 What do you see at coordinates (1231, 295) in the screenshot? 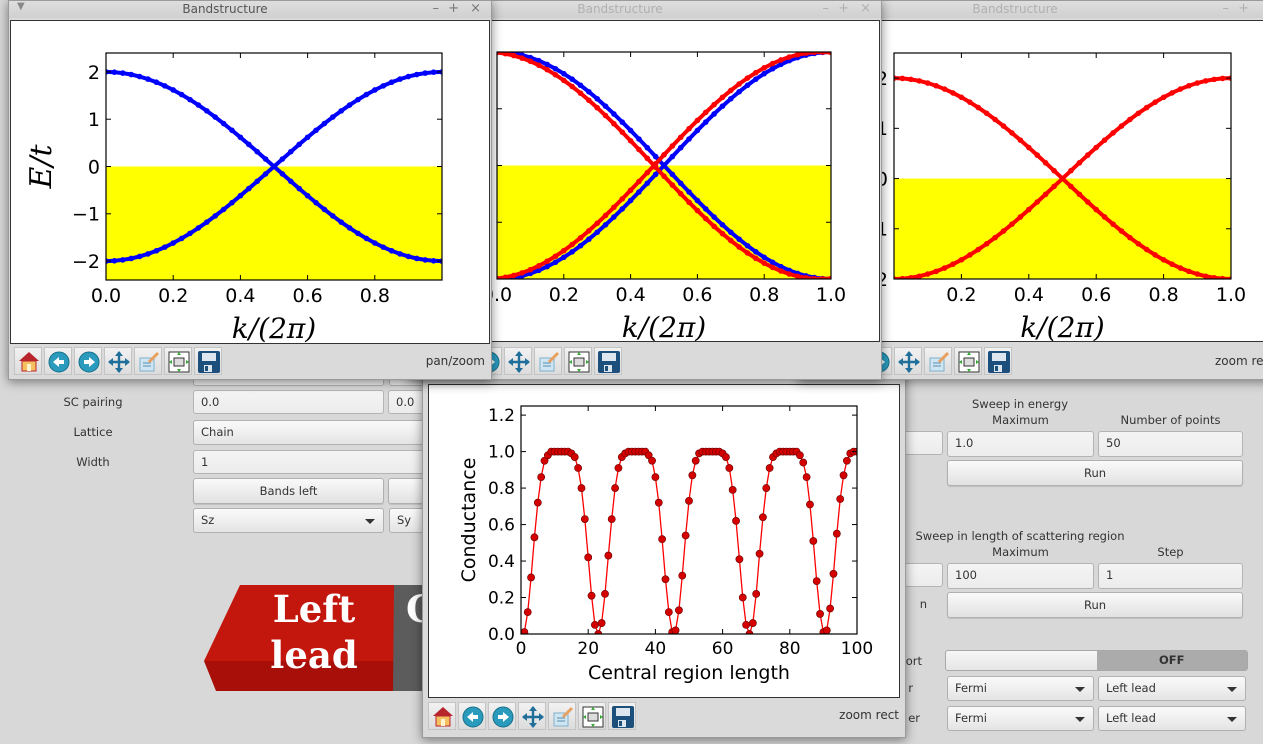
I see `x-tick-label: 1.0` at bounding box center [1231, 295].